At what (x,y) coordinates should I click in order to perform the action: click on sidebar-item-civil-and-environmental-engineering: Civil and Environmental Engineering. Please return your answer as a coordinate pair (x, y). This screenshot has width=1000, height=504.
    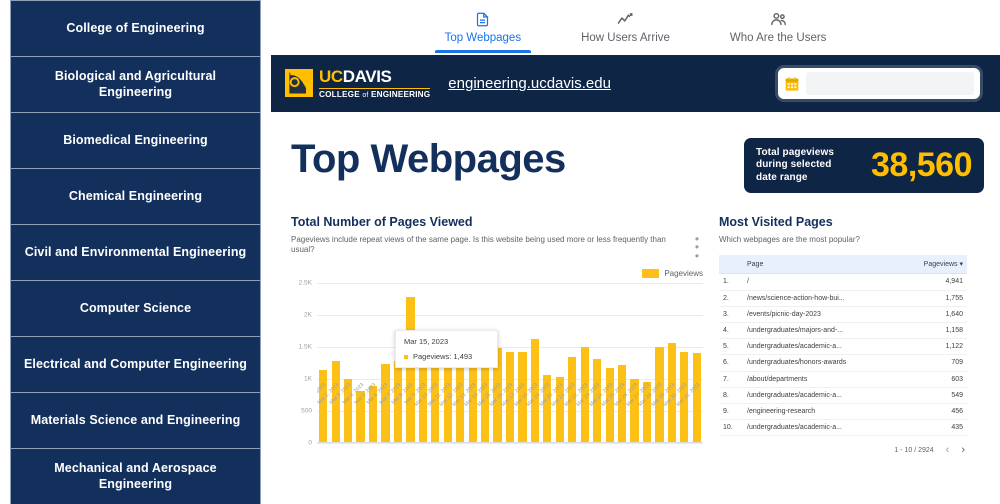
    Looking at the image, I should click on (135, 252).